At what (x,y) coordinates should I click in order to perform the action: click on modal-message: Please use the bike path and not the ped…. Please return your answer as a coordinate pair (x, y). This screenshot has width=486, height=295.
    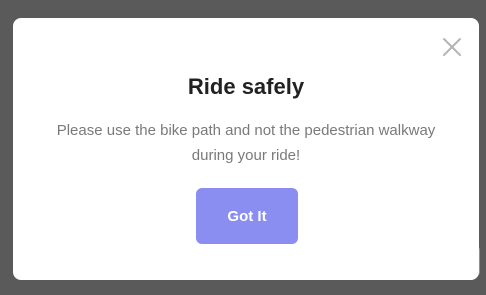
    Looking at the image, I should click on (246, 143).